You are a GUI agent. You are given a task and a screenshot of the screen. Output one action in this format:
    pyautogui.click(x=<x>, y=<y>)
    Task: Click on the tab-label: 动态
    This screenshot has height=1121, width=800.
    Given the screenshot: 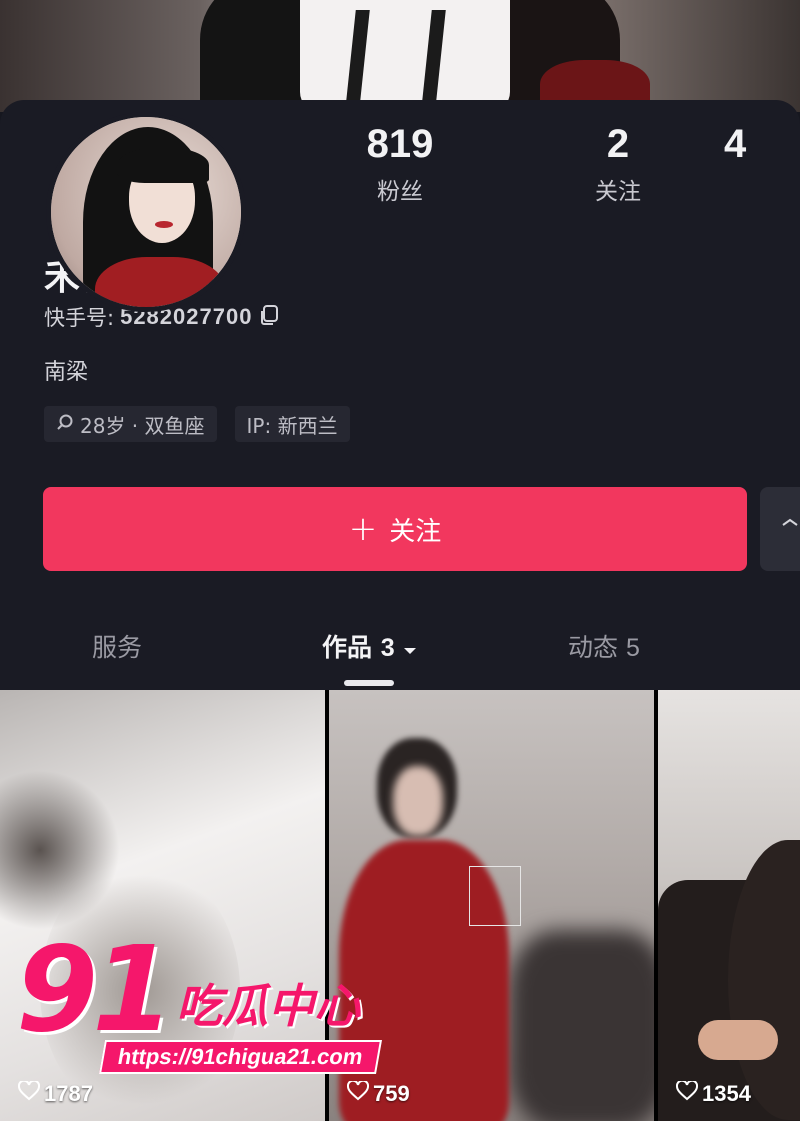 What is the action you would take?
    pyautogui.click(x=593, y=647)
    